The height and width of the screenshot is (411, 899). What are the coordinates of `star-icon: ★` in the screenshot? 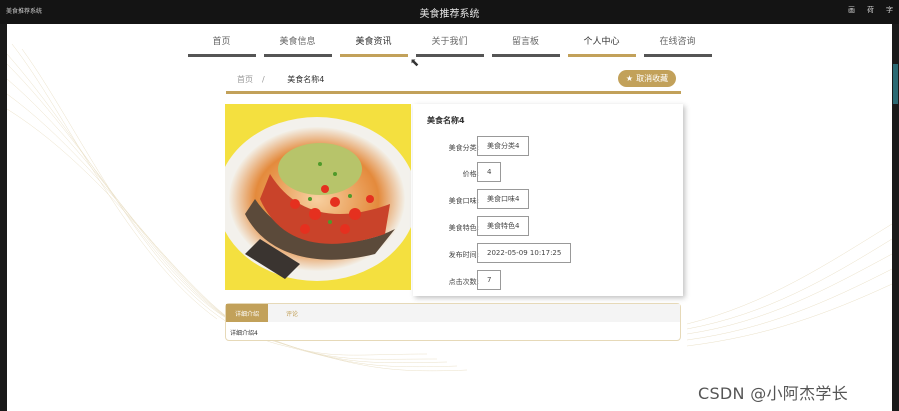 It's located at (629, 78).